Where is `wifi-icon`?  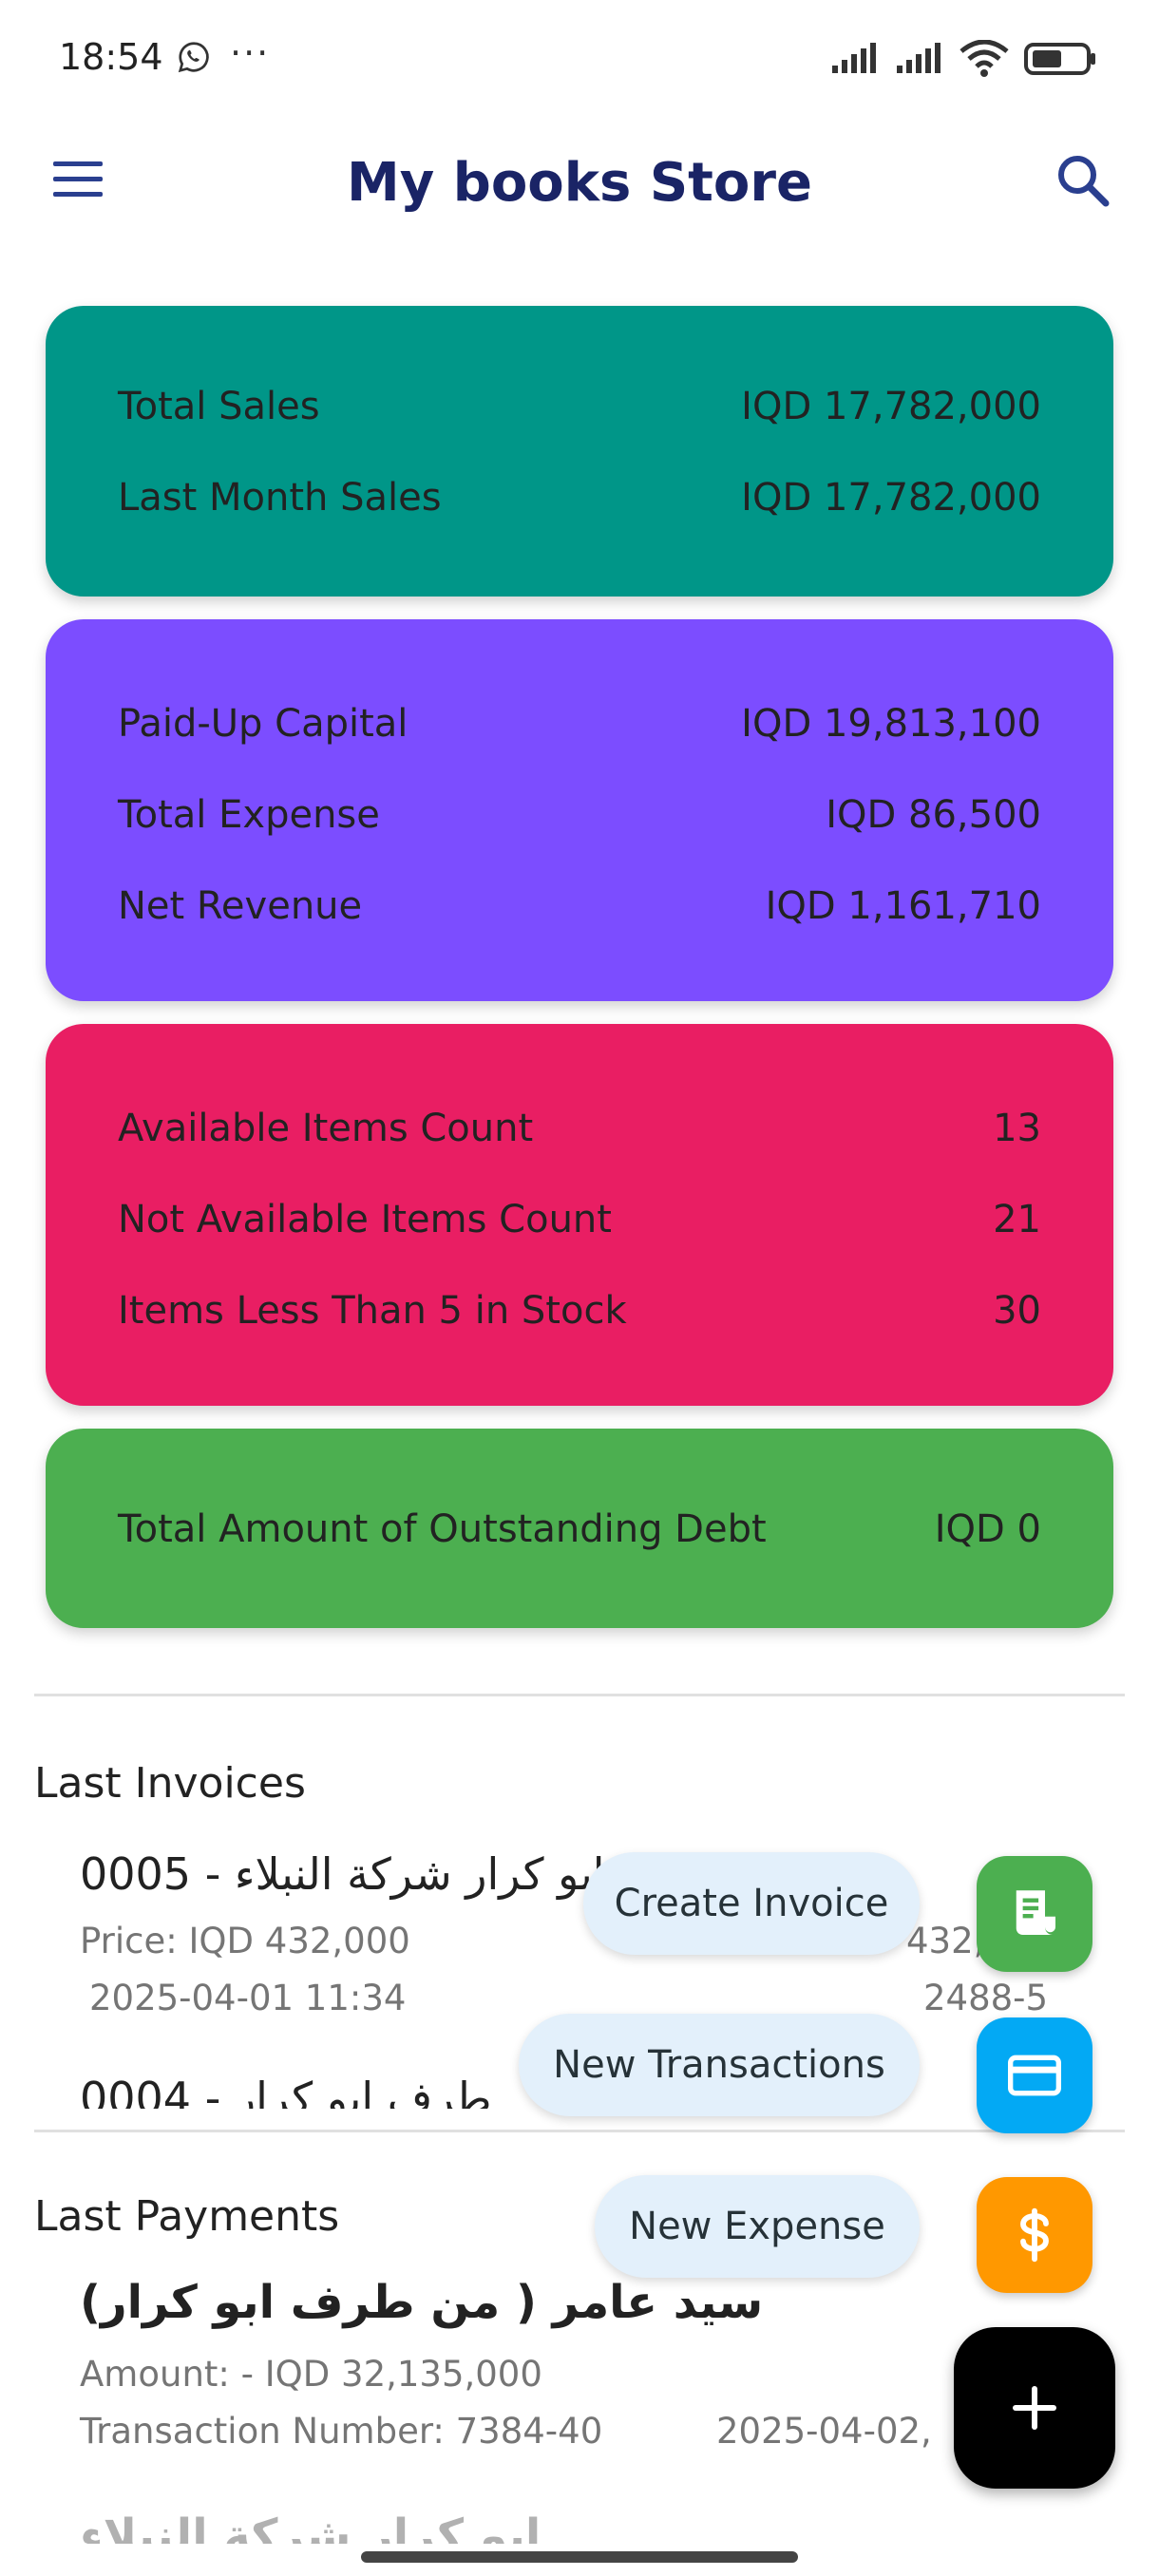 wifi-icon is located at coordinates (984, 58).